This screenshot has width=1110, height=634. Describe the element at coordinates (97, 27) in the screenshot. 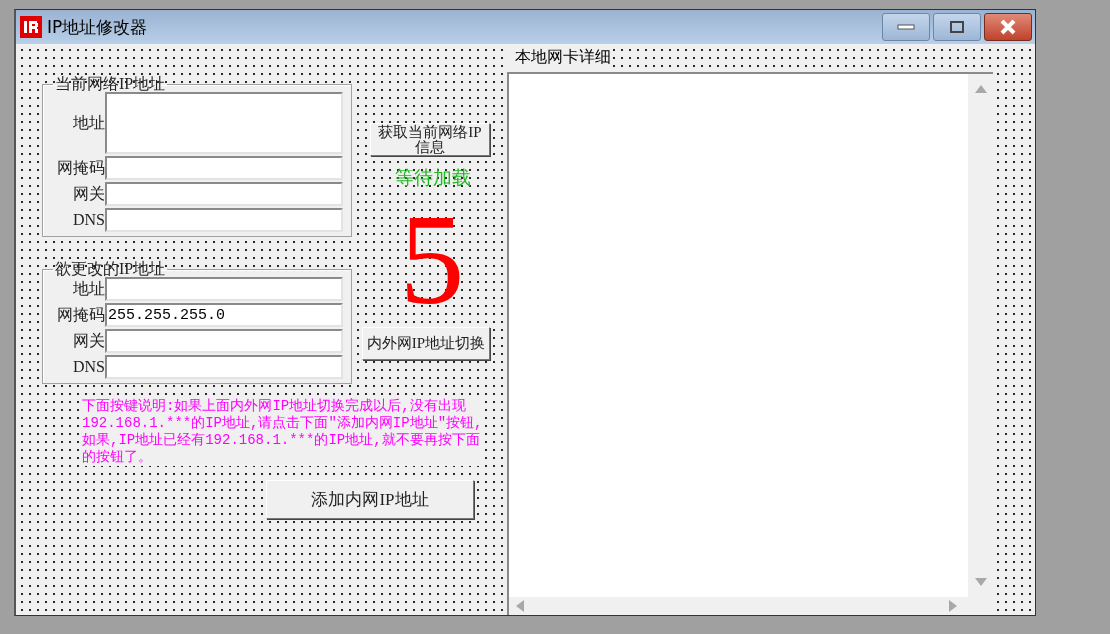

I see `window-title: IP地址修改器` at that location.